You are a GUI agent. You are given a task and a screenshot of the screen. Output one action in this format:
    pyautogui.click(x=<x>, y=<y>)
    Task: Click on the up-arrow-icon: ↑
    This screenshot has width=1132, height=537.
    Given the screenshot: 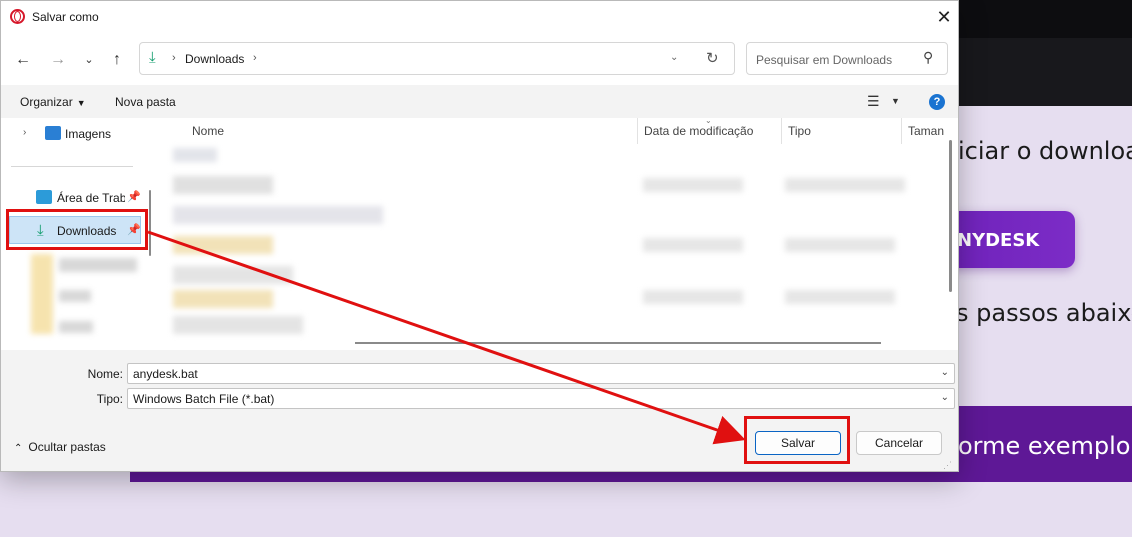 What is the action you would take?
    pyautogui.click(x=117, y=60)
    